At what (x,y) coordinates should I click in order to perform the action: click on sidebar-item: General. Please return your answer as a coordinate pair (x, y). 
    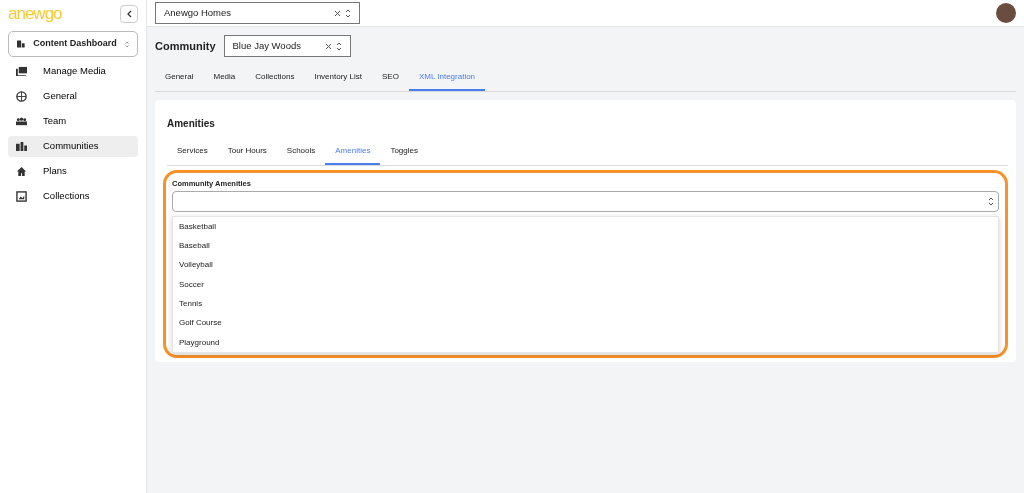
    Looking at the image, I should click on (73, 96).